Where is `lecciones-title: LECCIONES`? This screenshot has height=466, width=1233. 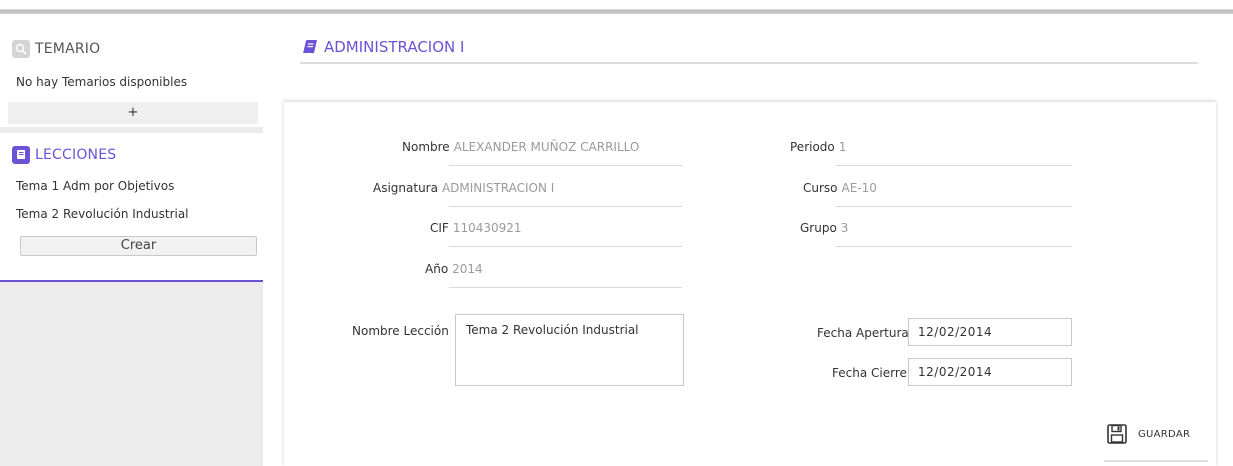
lecciones-title: LECCIONES is located at coordinates (76, 155).